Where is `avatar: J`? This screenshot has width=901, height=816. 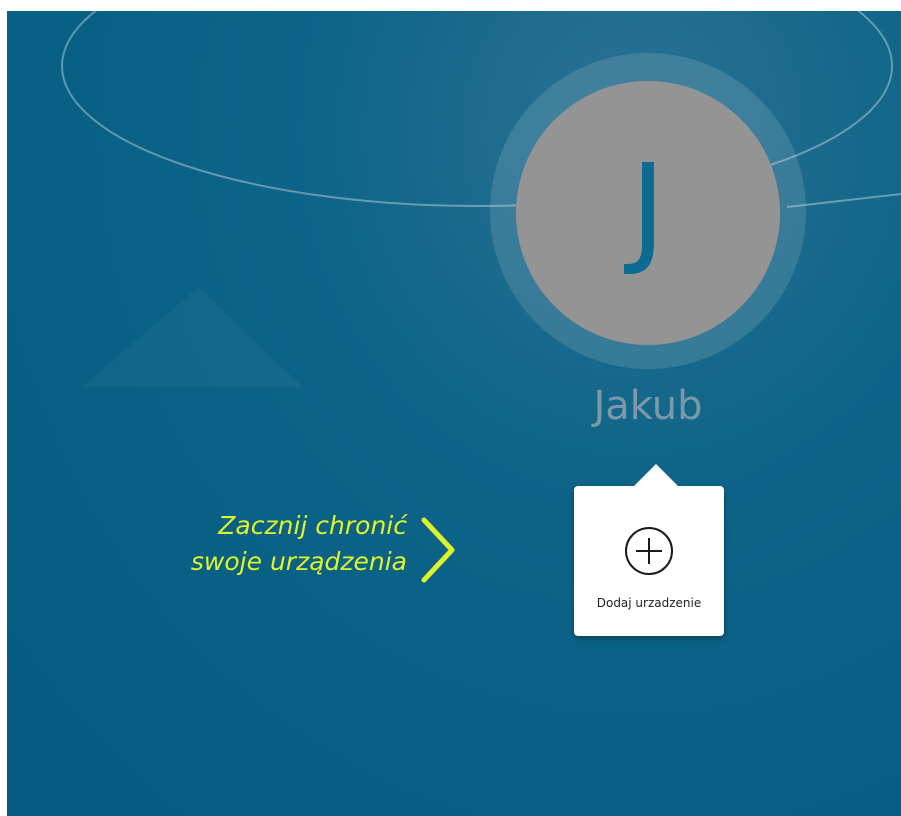 avatar: J is located at coordinates (648, 213).